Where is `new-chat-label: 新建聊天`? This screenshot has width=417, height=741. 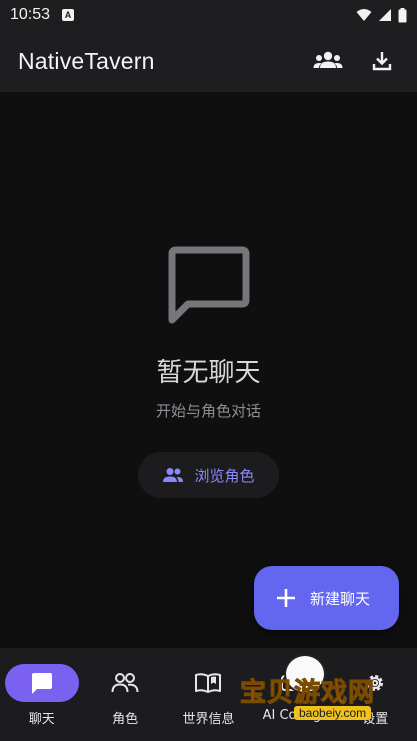
new-chat-label: 新建聊天 is located at coordinates (340, 598).